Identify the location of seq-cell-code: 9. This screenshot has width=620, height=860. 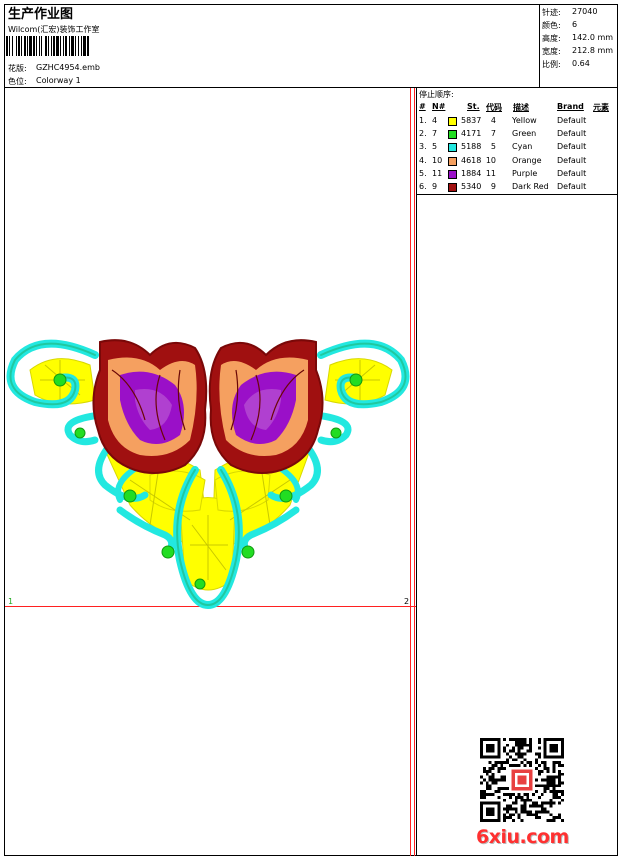
(493, 186).